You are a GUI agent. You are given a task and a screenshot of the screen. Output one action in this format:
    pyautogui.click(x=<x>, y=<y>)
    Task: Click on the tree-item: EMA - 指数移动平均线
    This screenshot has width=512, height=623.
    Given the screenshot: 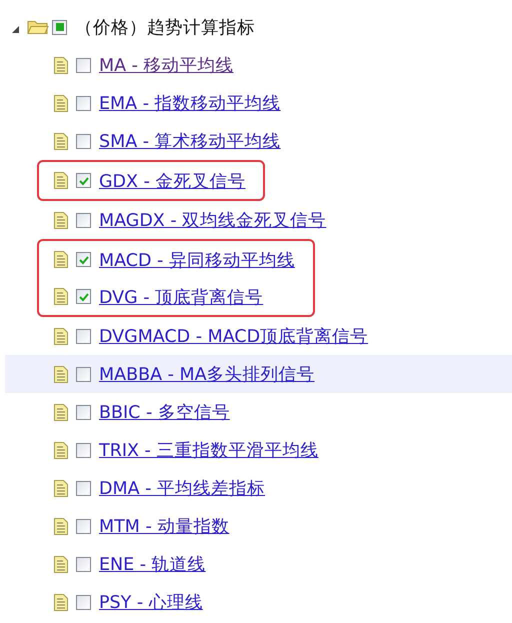 What is the action you would take?
    pyautogui.click(x=256, y=103)
    